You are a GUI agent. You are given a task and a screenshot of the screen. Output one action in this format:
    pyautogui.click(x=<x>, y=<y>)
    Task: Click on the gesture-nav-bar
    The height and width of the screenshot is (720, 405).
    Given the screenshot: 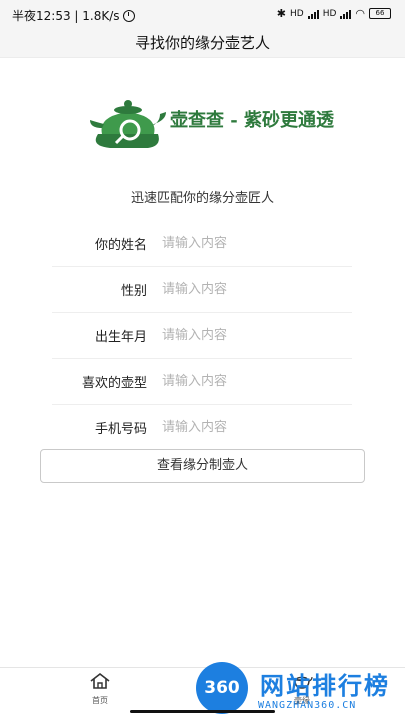 What is the action you would take?
    pyautogui.click(x=202, y=711)
    